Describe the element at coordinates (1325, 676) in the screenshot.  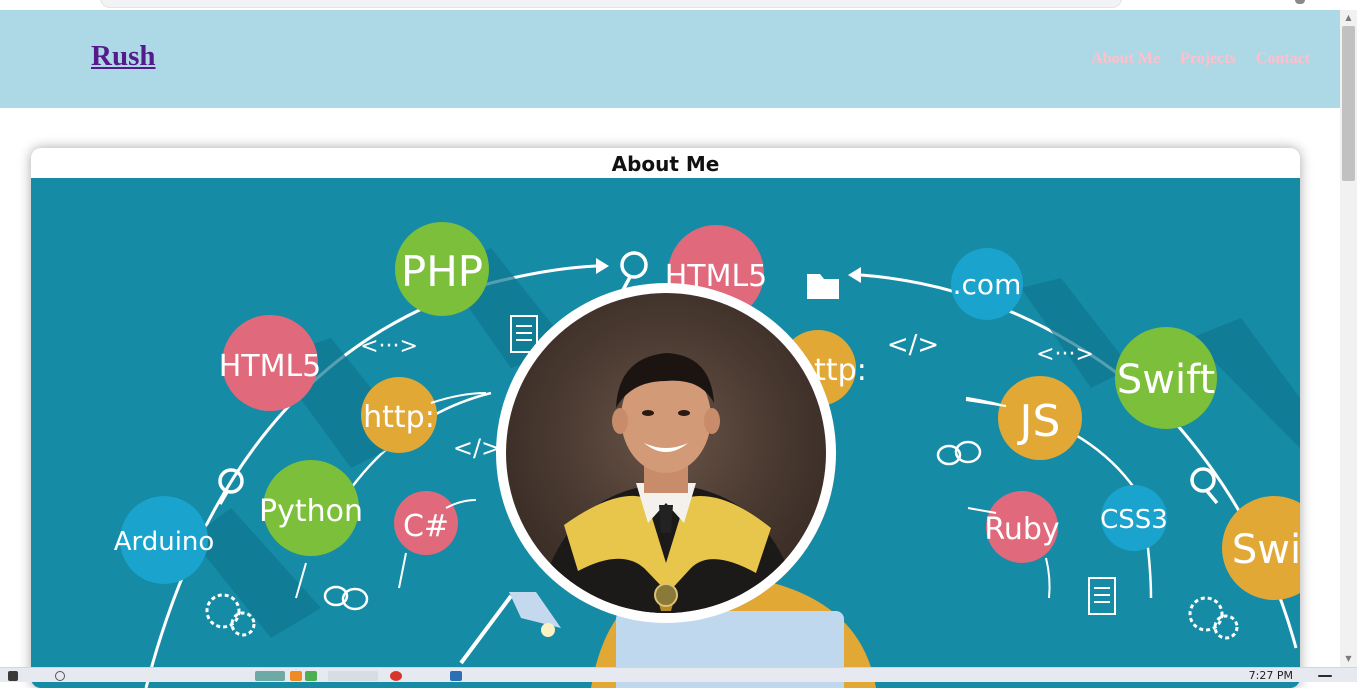
I see `notification-icon` at that location.